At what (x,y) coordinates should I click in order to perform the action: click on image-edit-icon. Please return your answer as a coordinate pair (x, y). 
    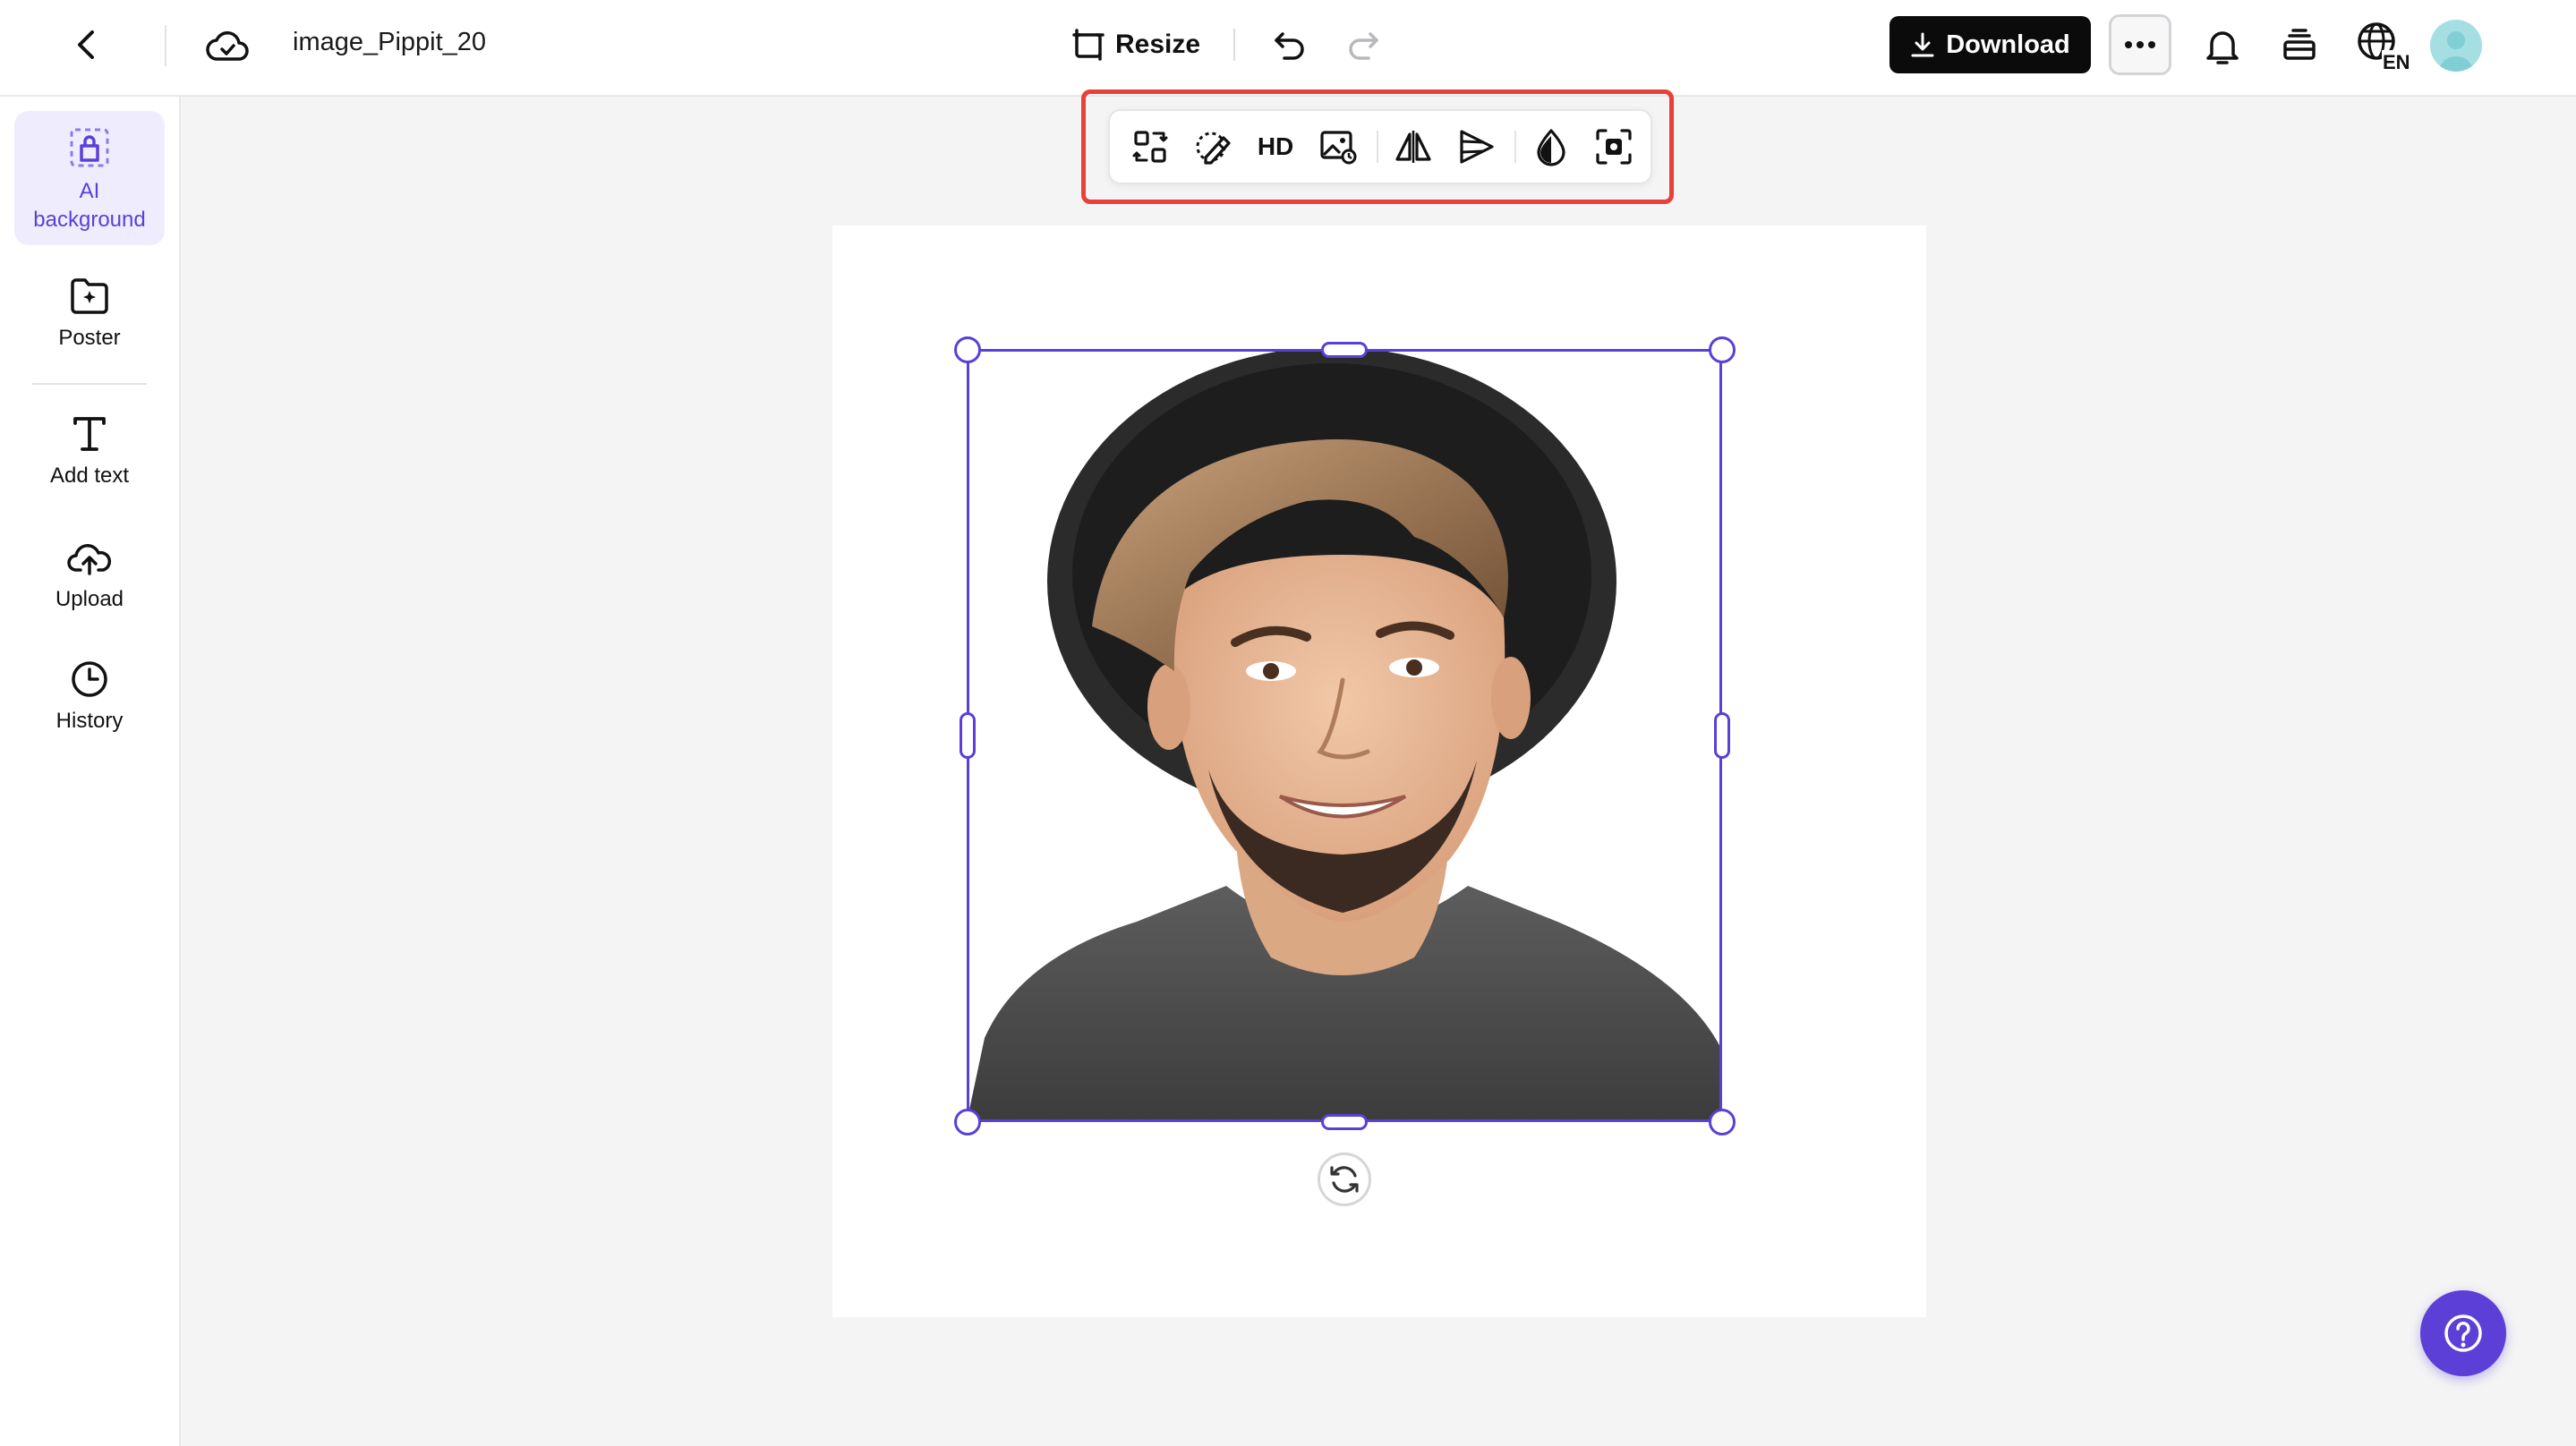
    Looking at the image, I should click on (1338, 148).